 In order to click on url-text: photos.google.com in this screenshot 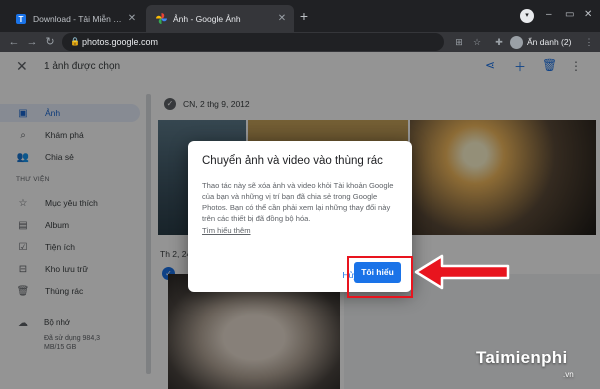, I will do `click(120, 42)`.